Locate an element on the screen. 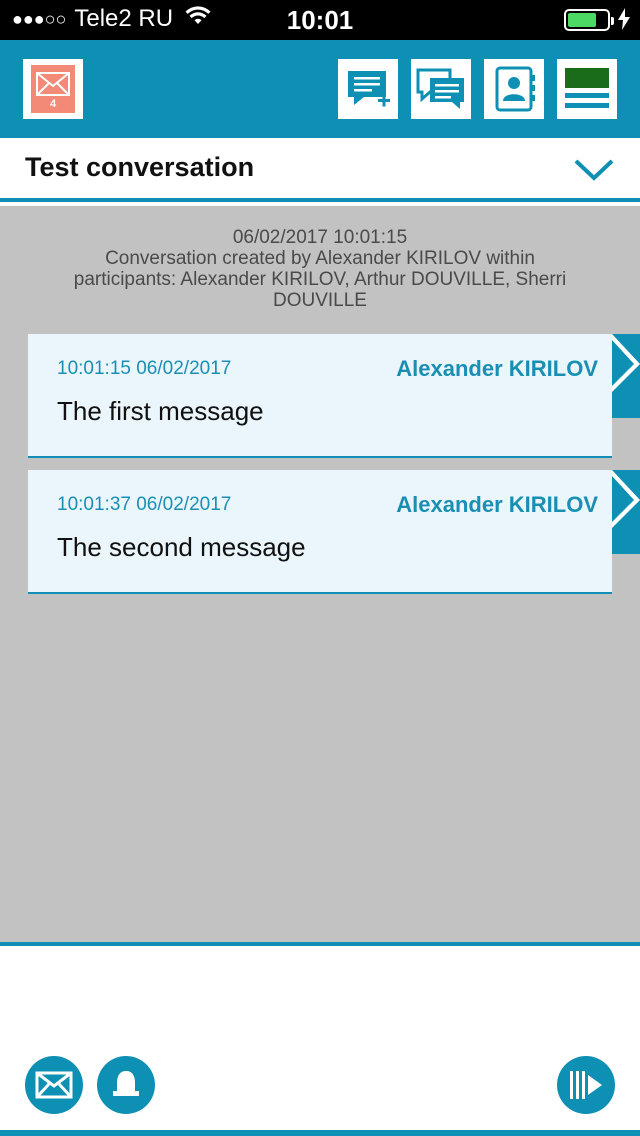 Image resolution: width=640 pixels, height=1136 pixels. new-message-icon is located at coordinates (369, 89).